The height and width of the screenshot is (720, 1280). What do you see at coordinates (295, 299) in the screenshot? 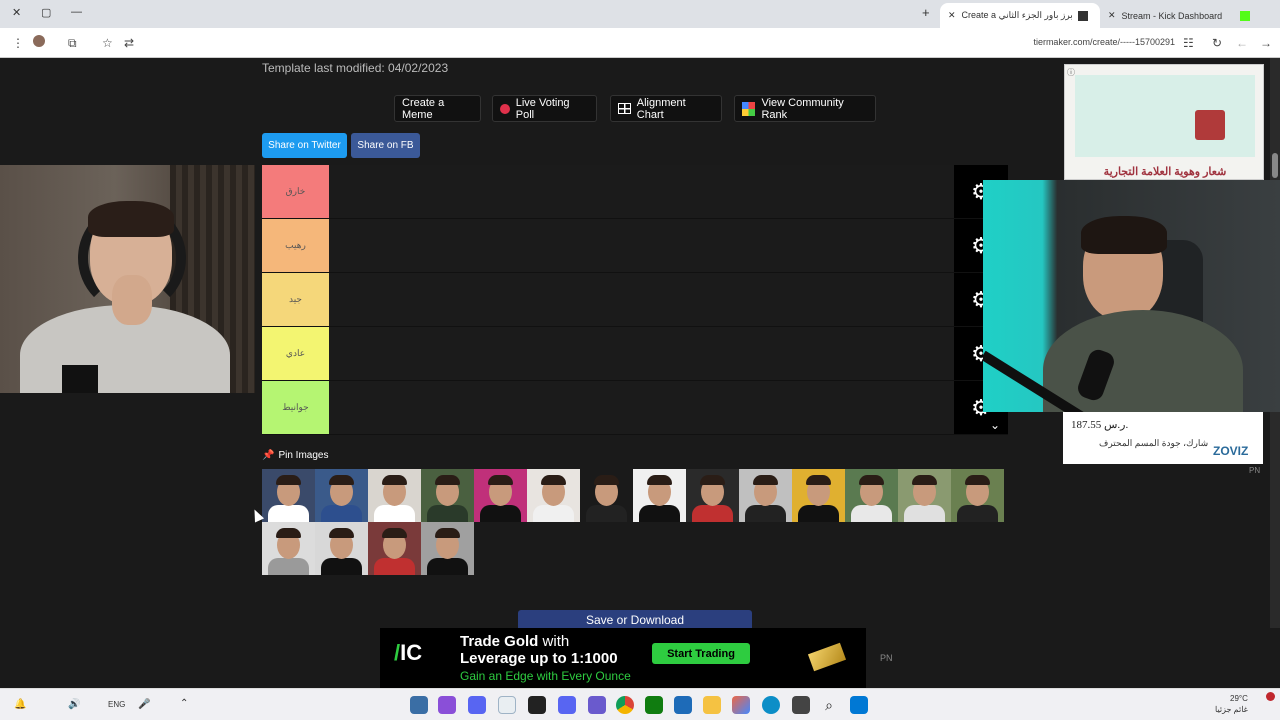
I see `tier-label: جيد` at bounding box center [295, 299].